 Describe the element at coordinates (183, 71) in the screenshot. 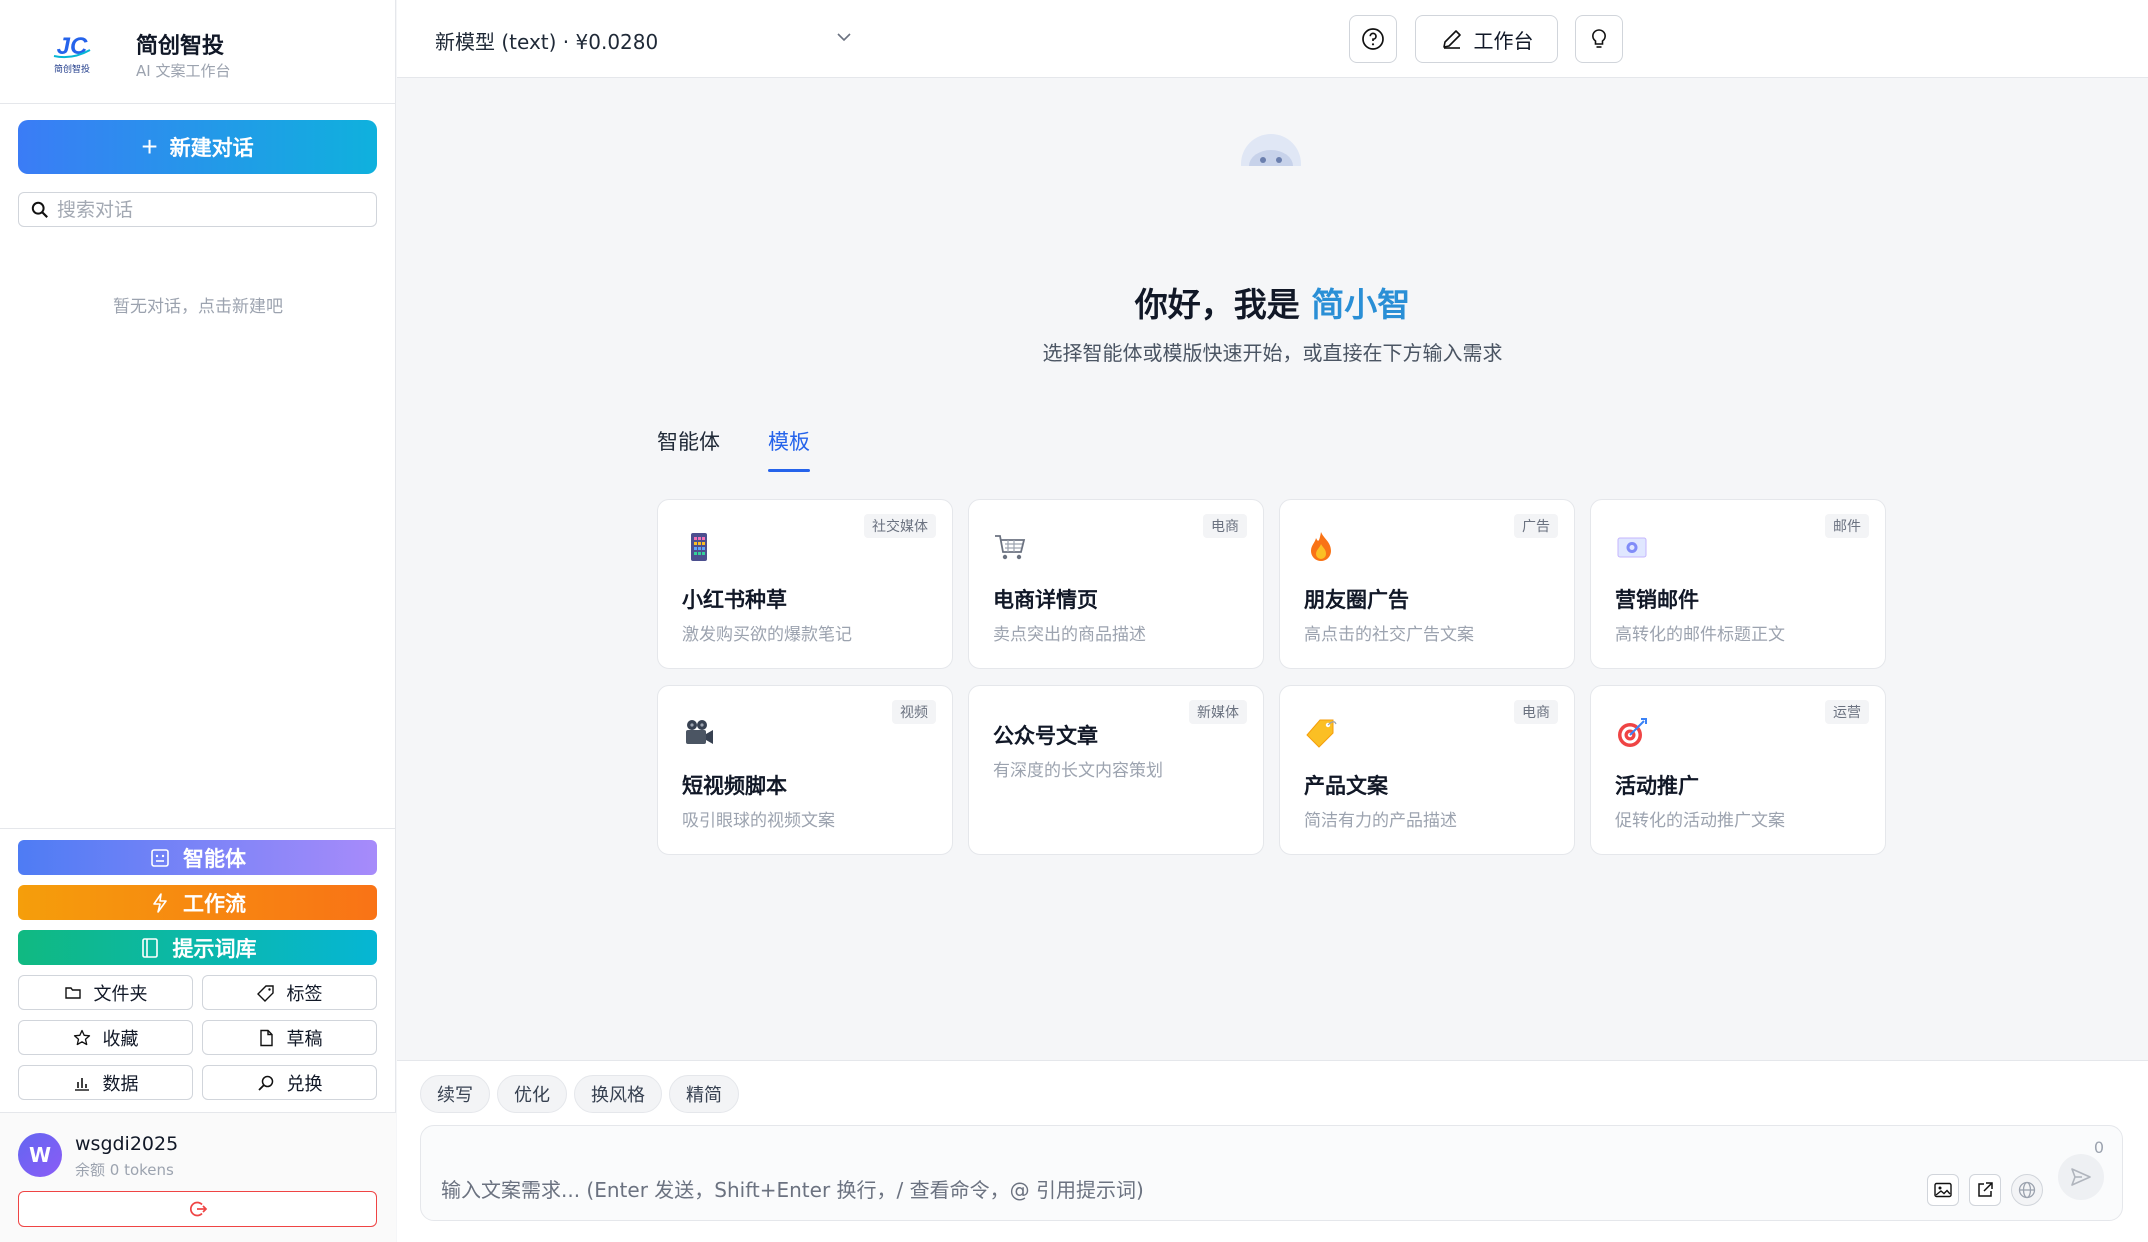

I see `brand-subtitle: AI 文案工作台` at that location.